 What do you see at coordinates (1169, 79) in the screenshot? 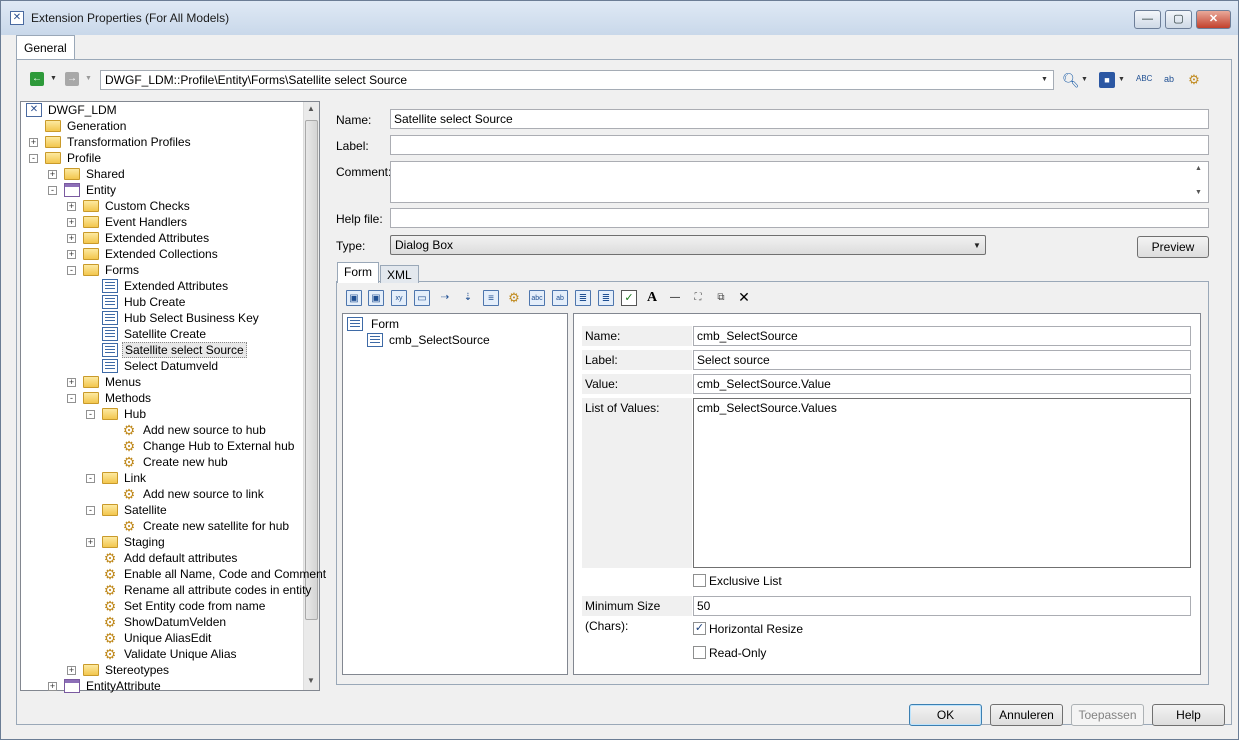
I see `replace-text-icon: ab` at bounding box center [1169, 79].